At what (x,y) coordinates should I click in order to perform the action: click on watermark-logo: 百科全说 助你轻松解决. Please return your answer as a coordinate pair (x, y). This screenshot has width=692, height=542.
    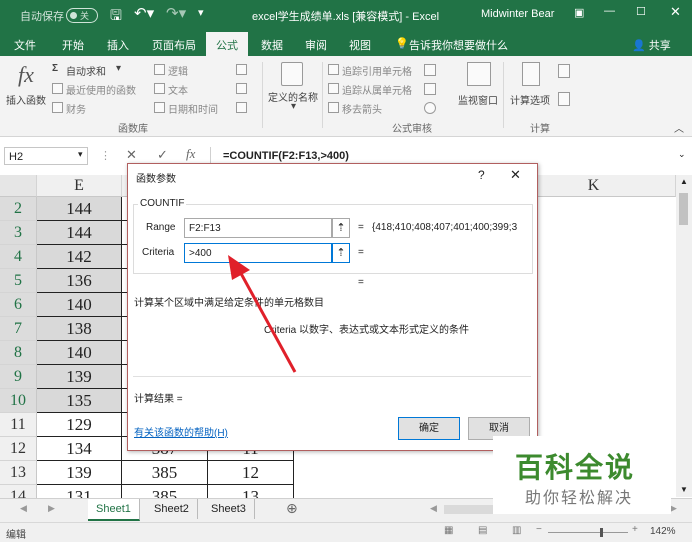
    Looking at the image, I should click on (582, 475).